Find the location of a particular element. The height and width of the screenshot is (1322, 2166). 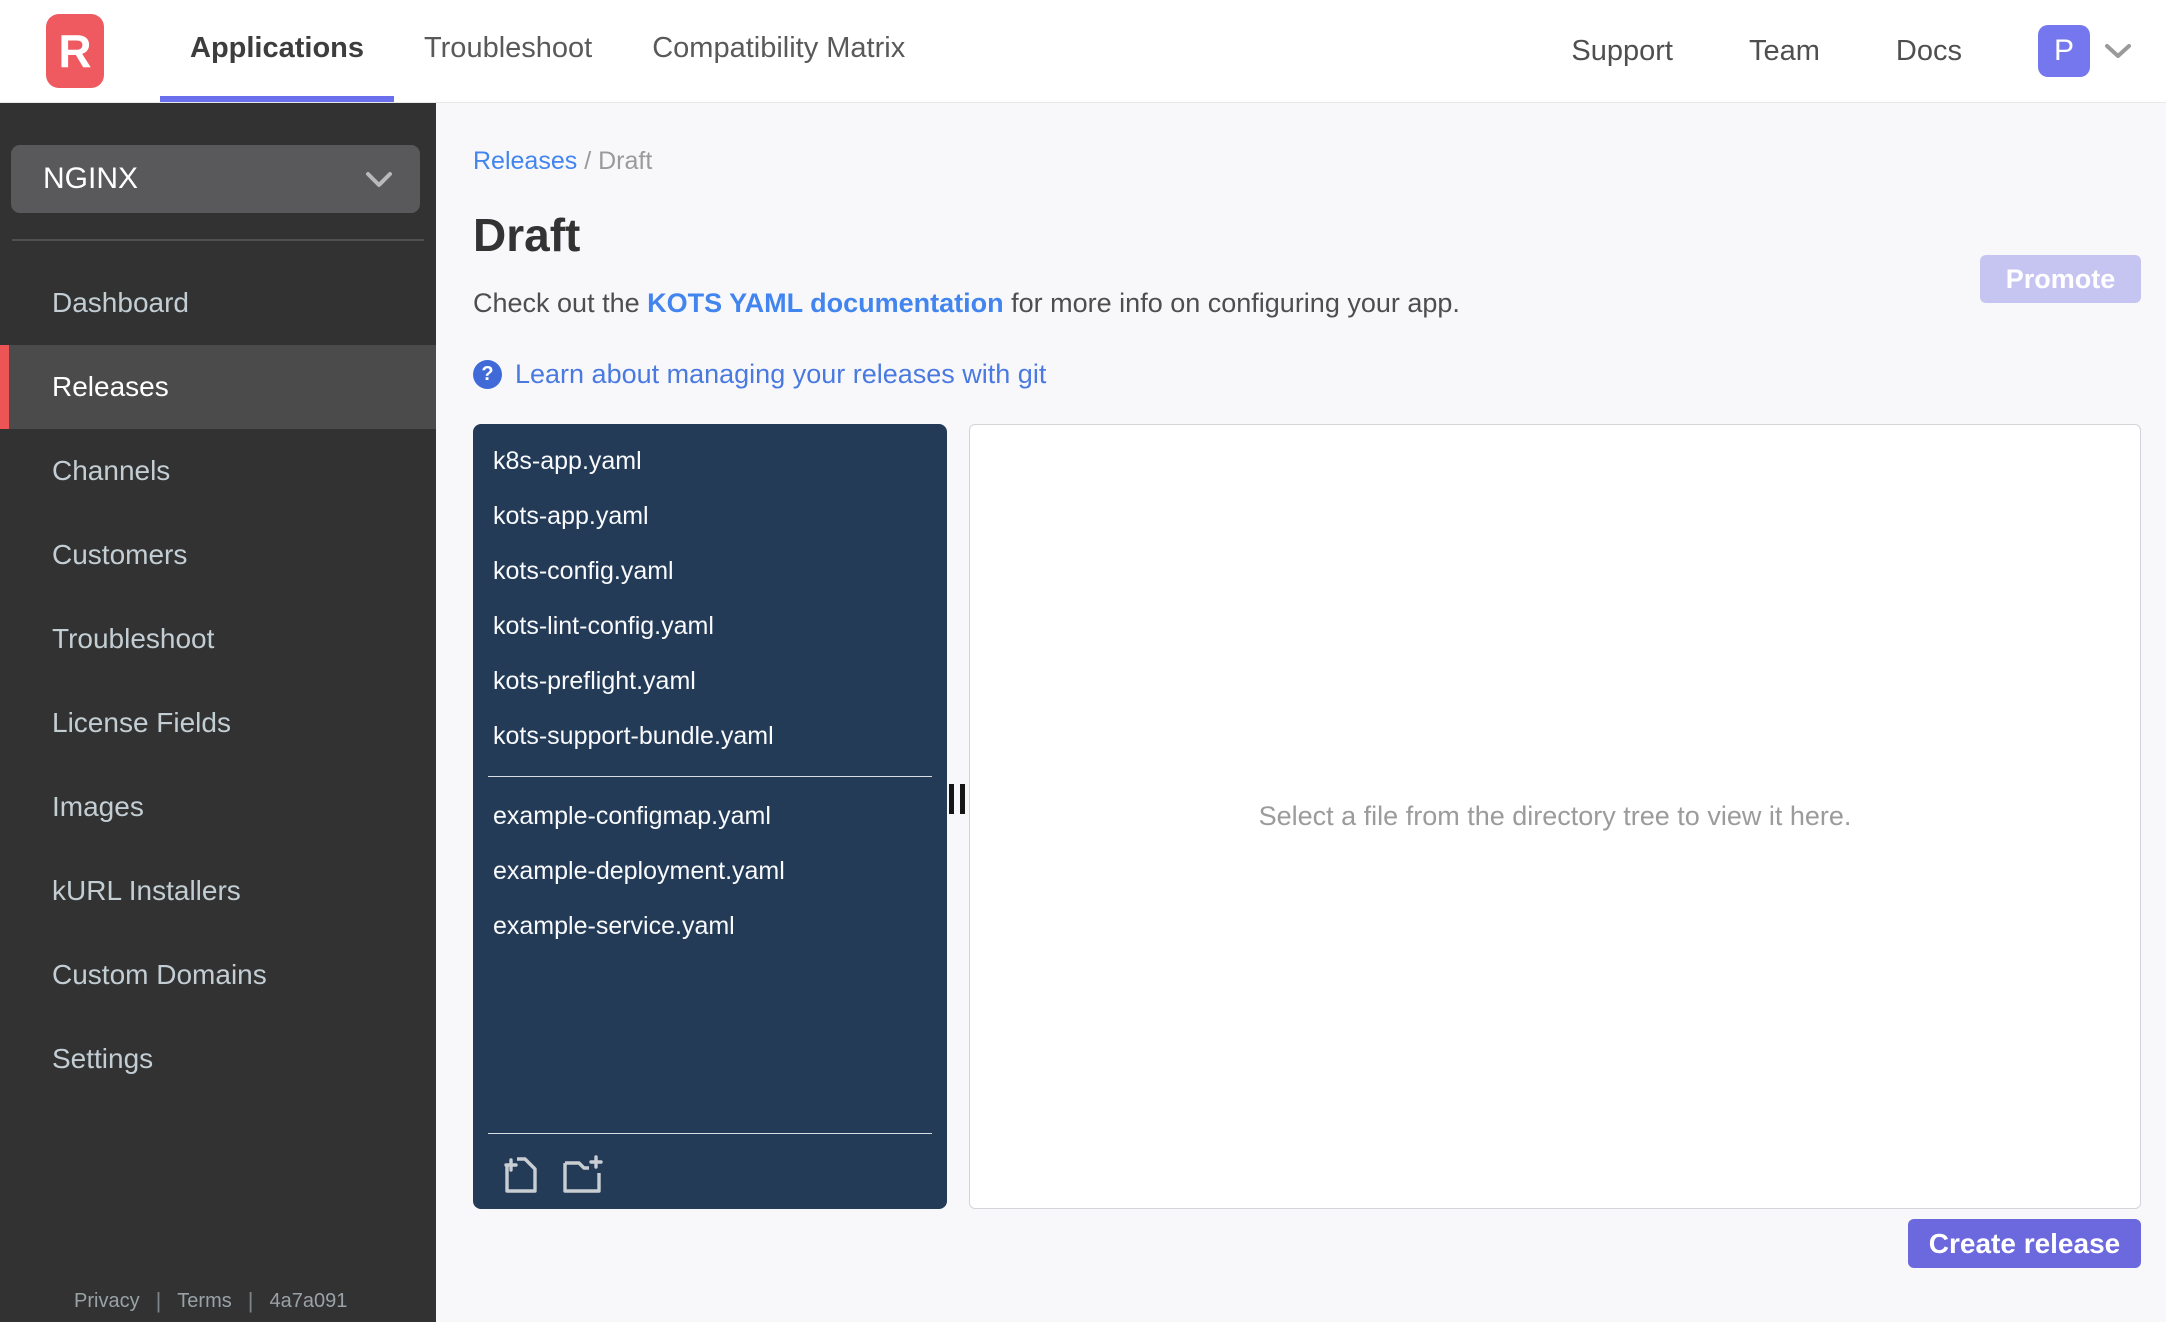

new-folder-button is located at coordinates (583, 1173).